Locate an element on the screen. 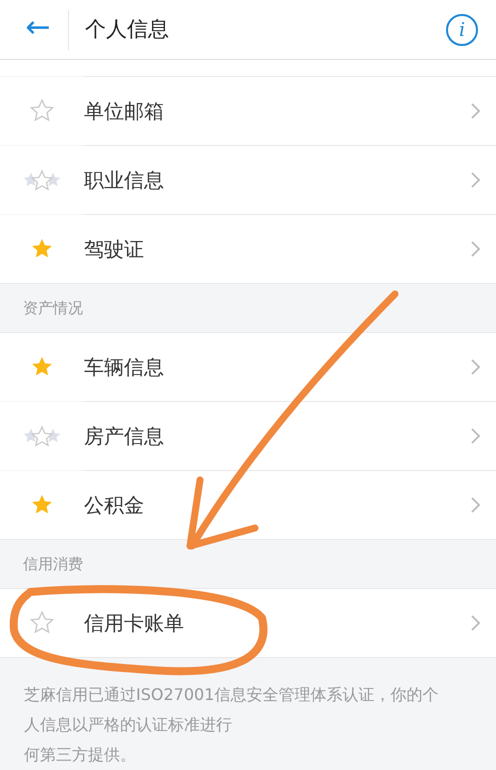  list-item: 单位邮箱 is located at coordinates (248, 111).